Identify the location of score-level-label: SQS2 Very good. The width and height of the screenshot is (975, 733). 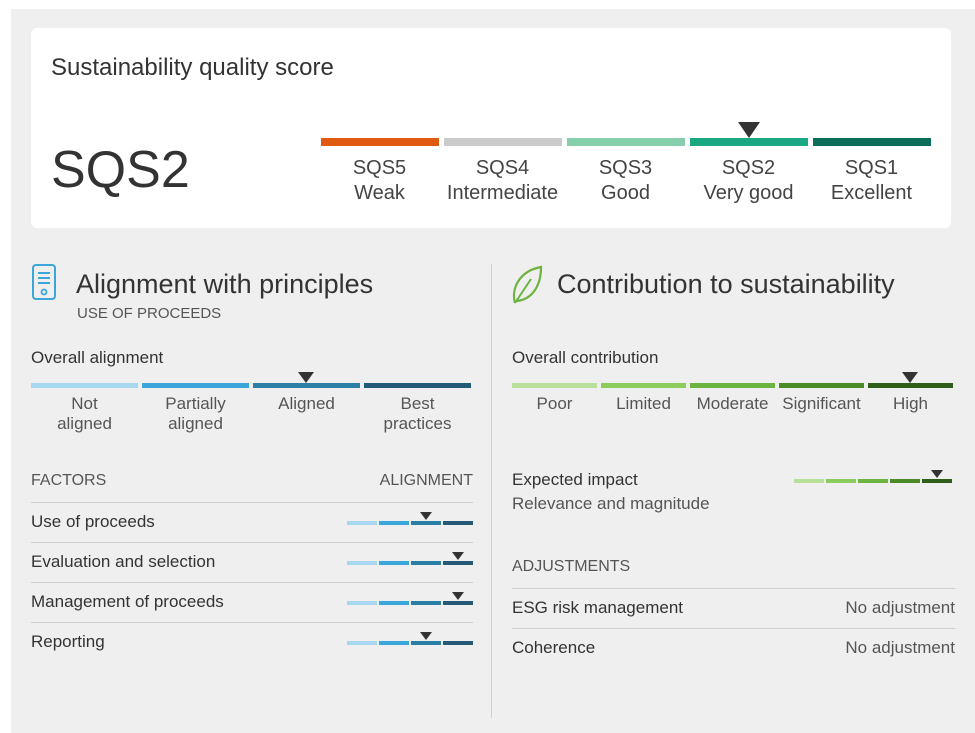
(748, 181).